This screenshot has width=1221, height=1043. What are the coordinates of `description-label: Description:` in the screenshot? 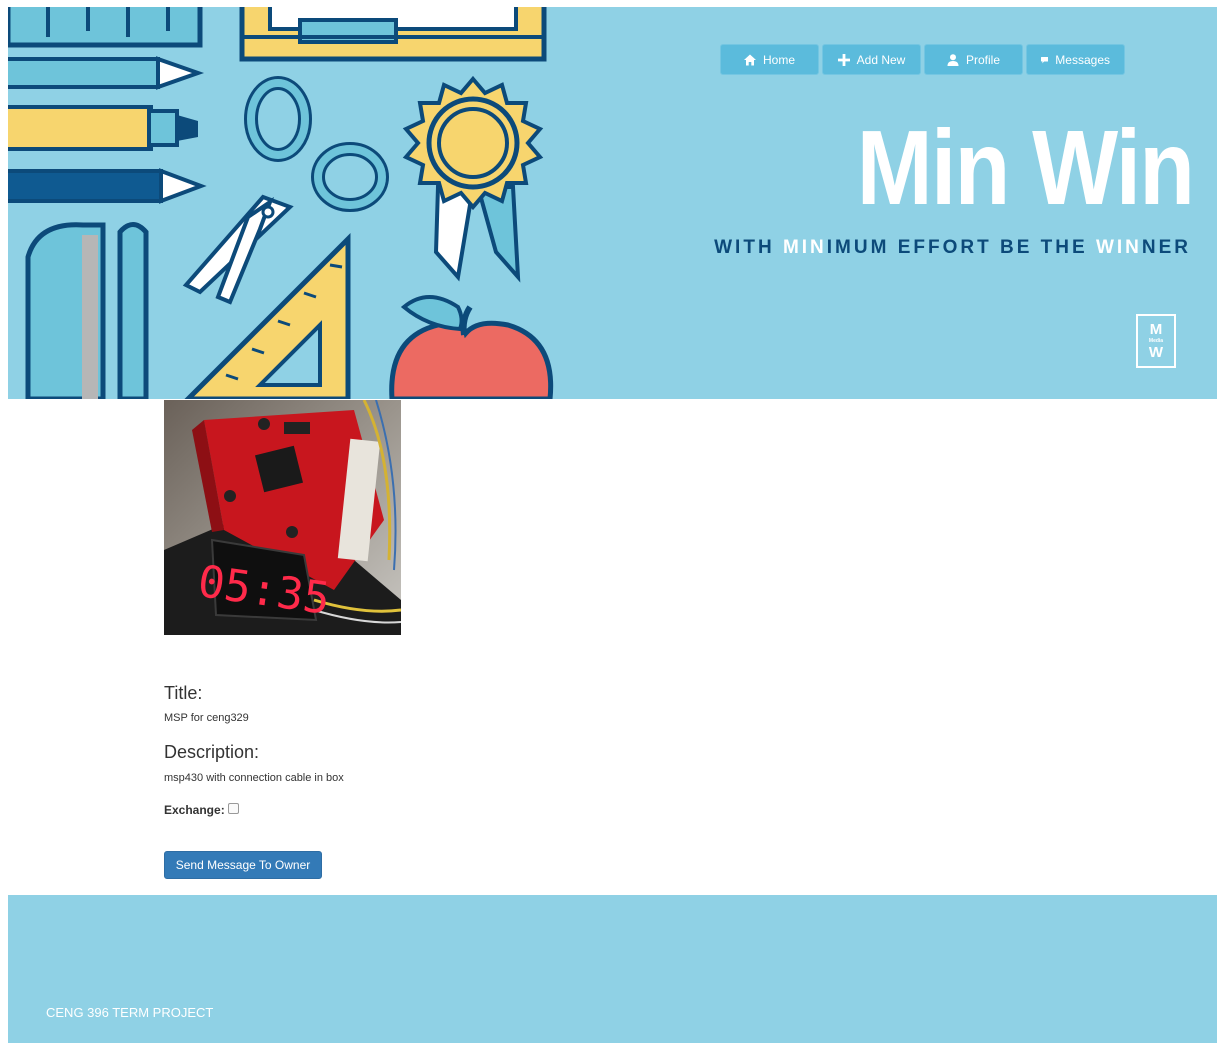 It's located at (212, 752).